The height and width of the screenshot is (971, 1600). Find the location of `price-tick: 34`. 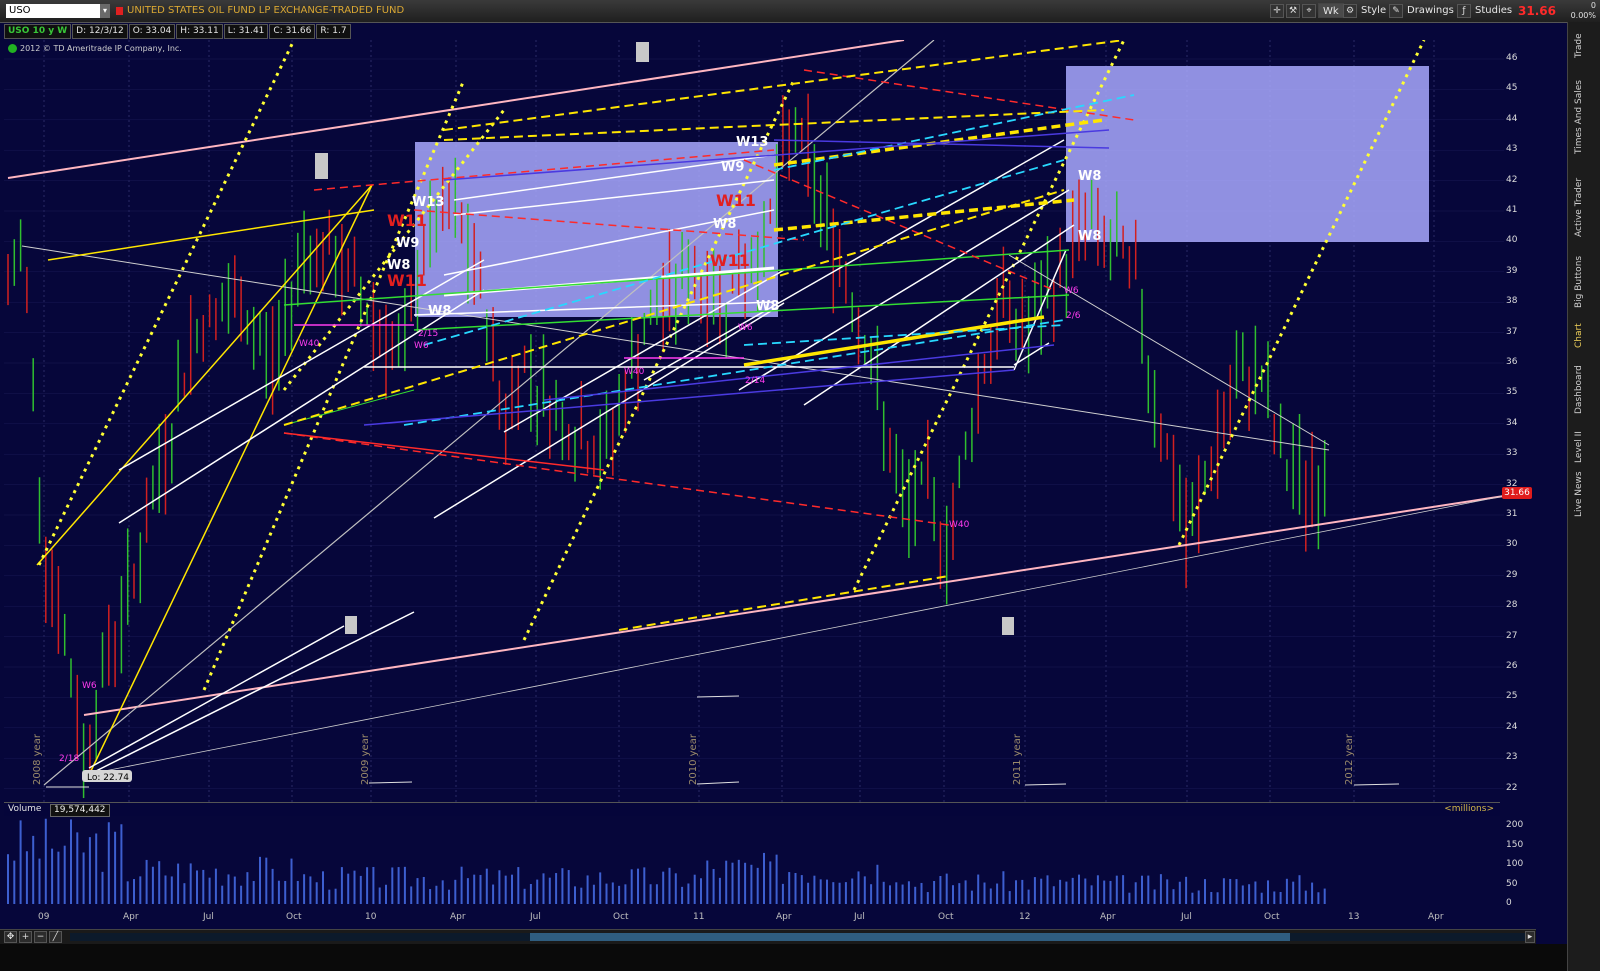

price-tick: 34 is located at coordinates (1512, 422).